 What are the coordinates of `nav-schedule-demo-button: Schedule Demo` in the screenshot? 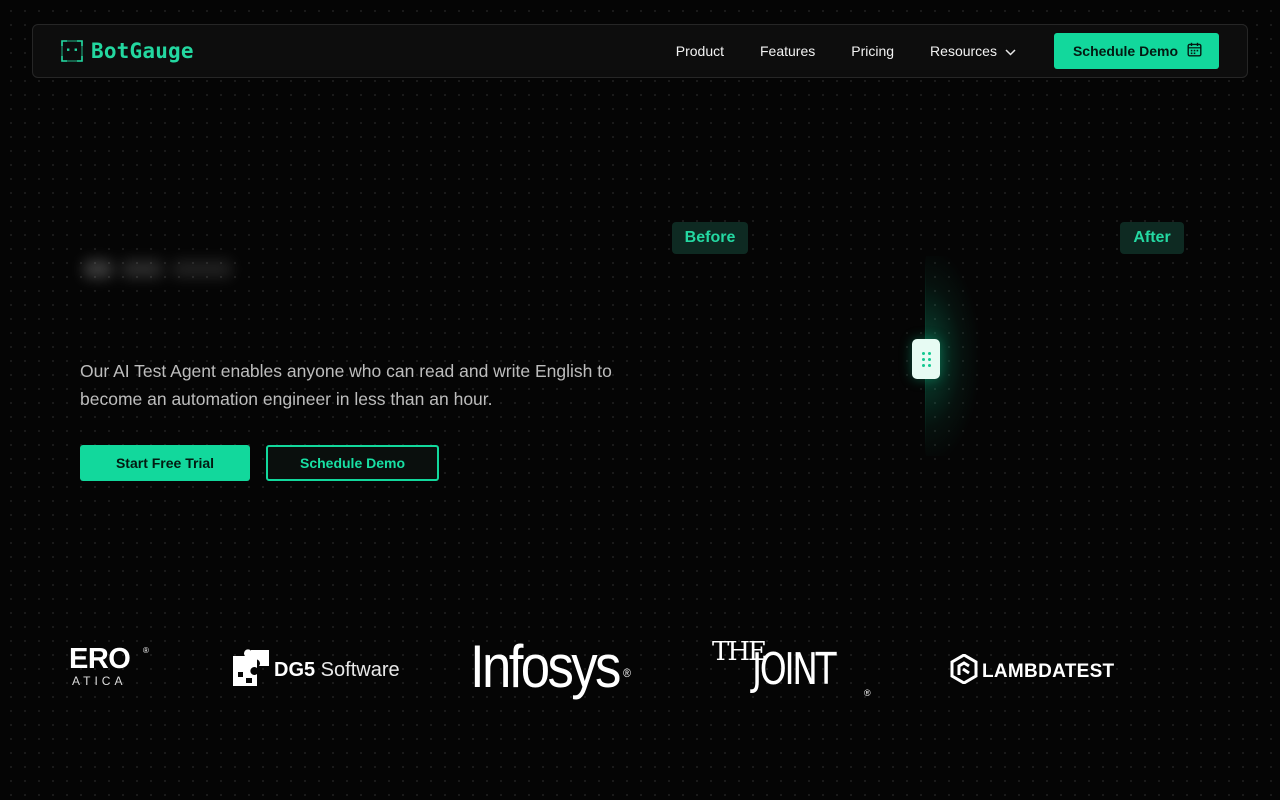 It's located at (1136, 51).